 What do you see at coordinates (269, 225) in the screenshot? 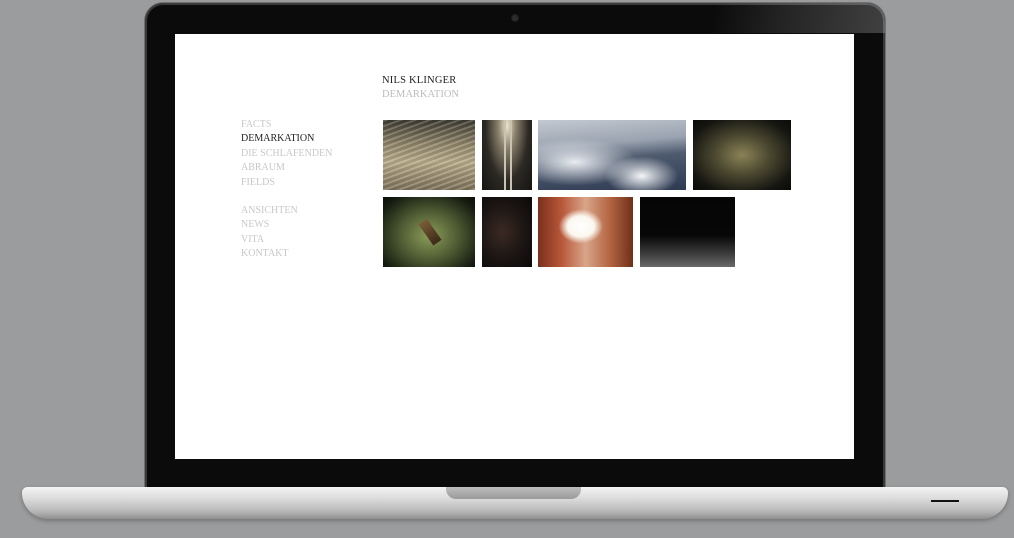
I see `nav-item-news: NEWS` at bounding box center [269, 225].